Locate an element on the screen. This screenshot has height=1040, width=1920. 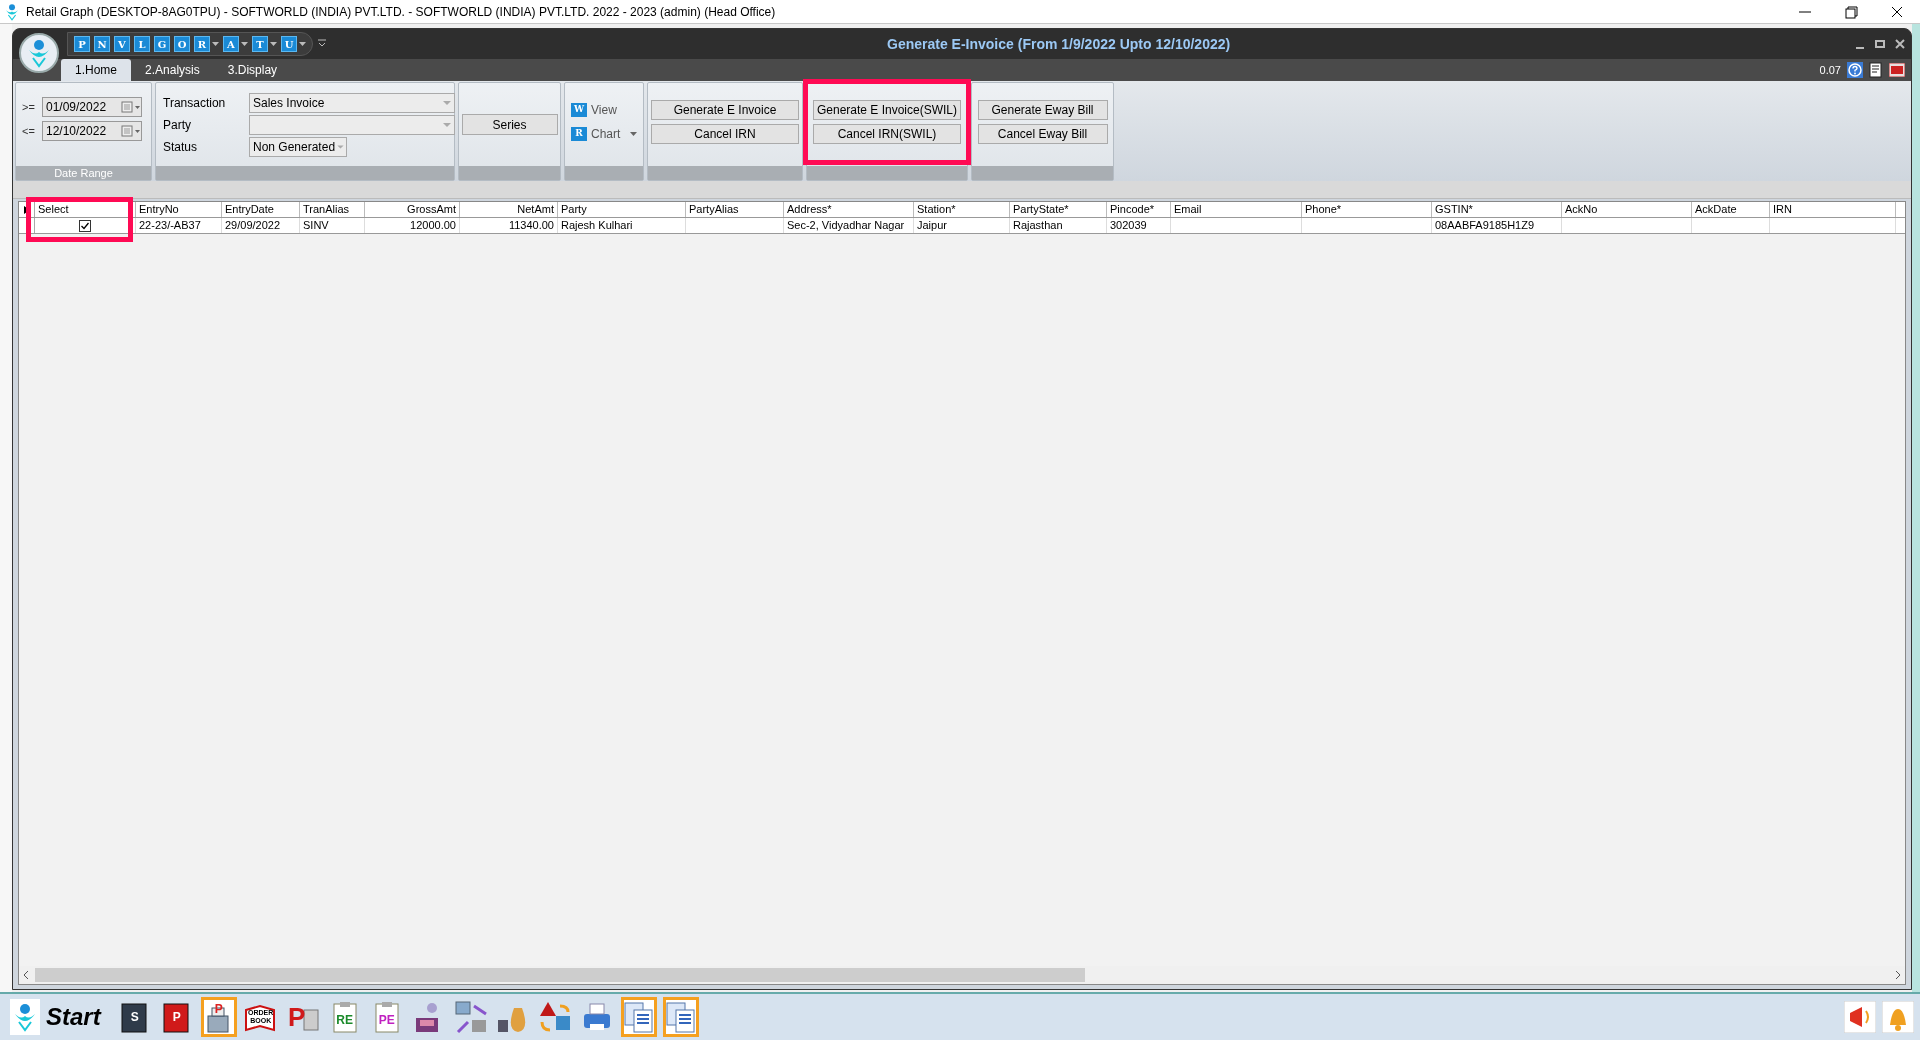
ribbon-tab: 1.Home is located at coordinates (96, 70).